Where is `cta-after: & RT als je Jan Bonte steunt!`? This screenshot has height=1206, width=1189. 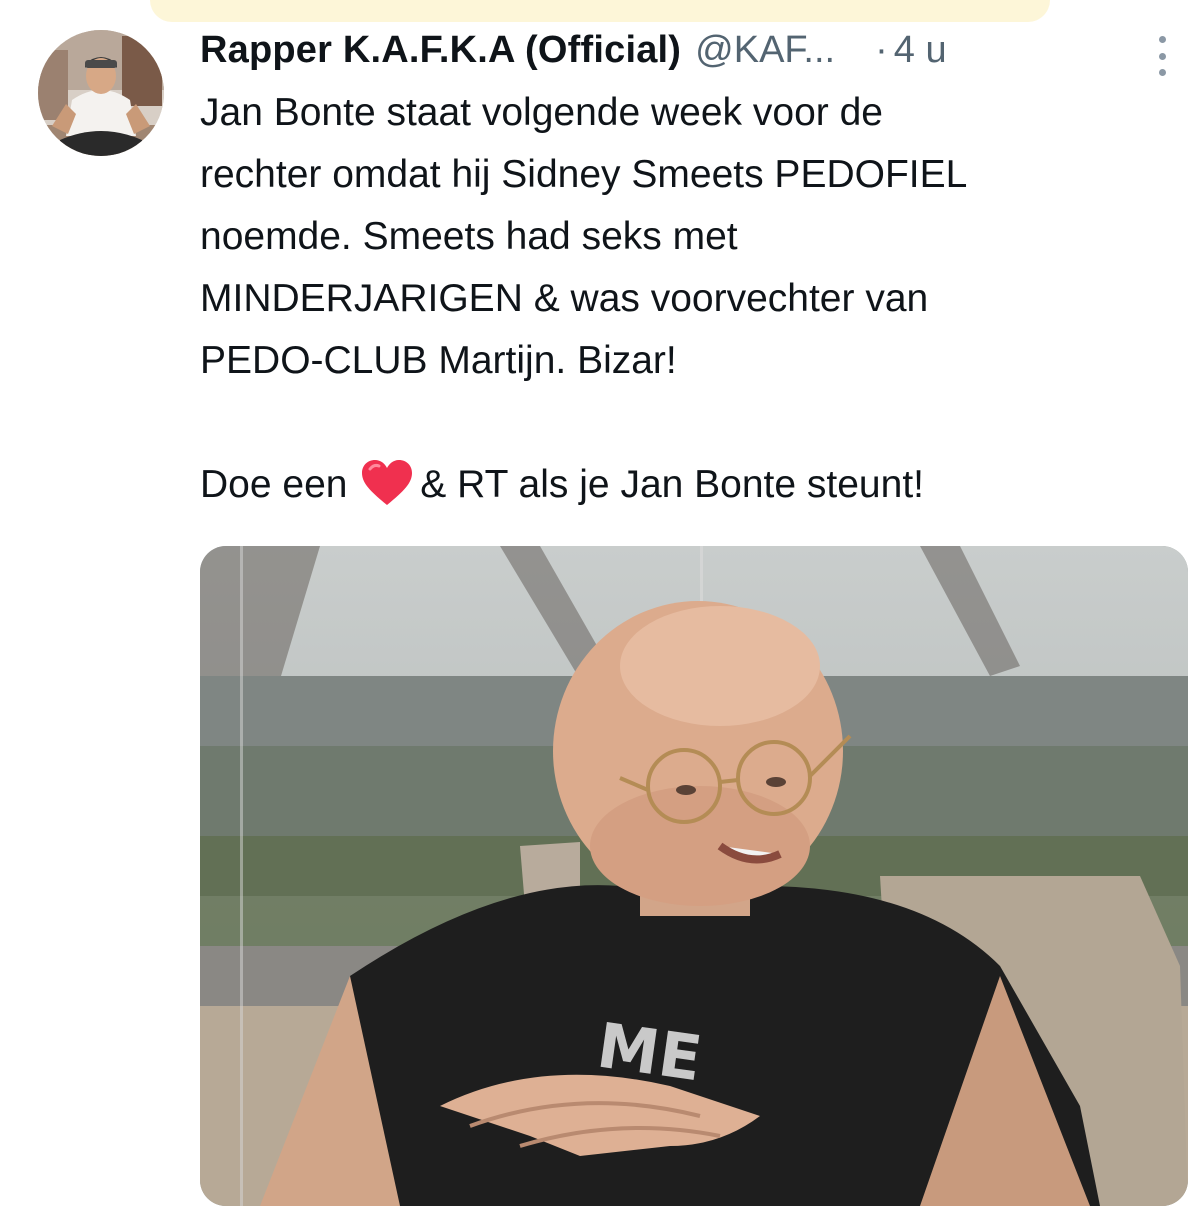 cta-after: & RT als je Jan Bonte steunt! is located at coordinates (672, 484).